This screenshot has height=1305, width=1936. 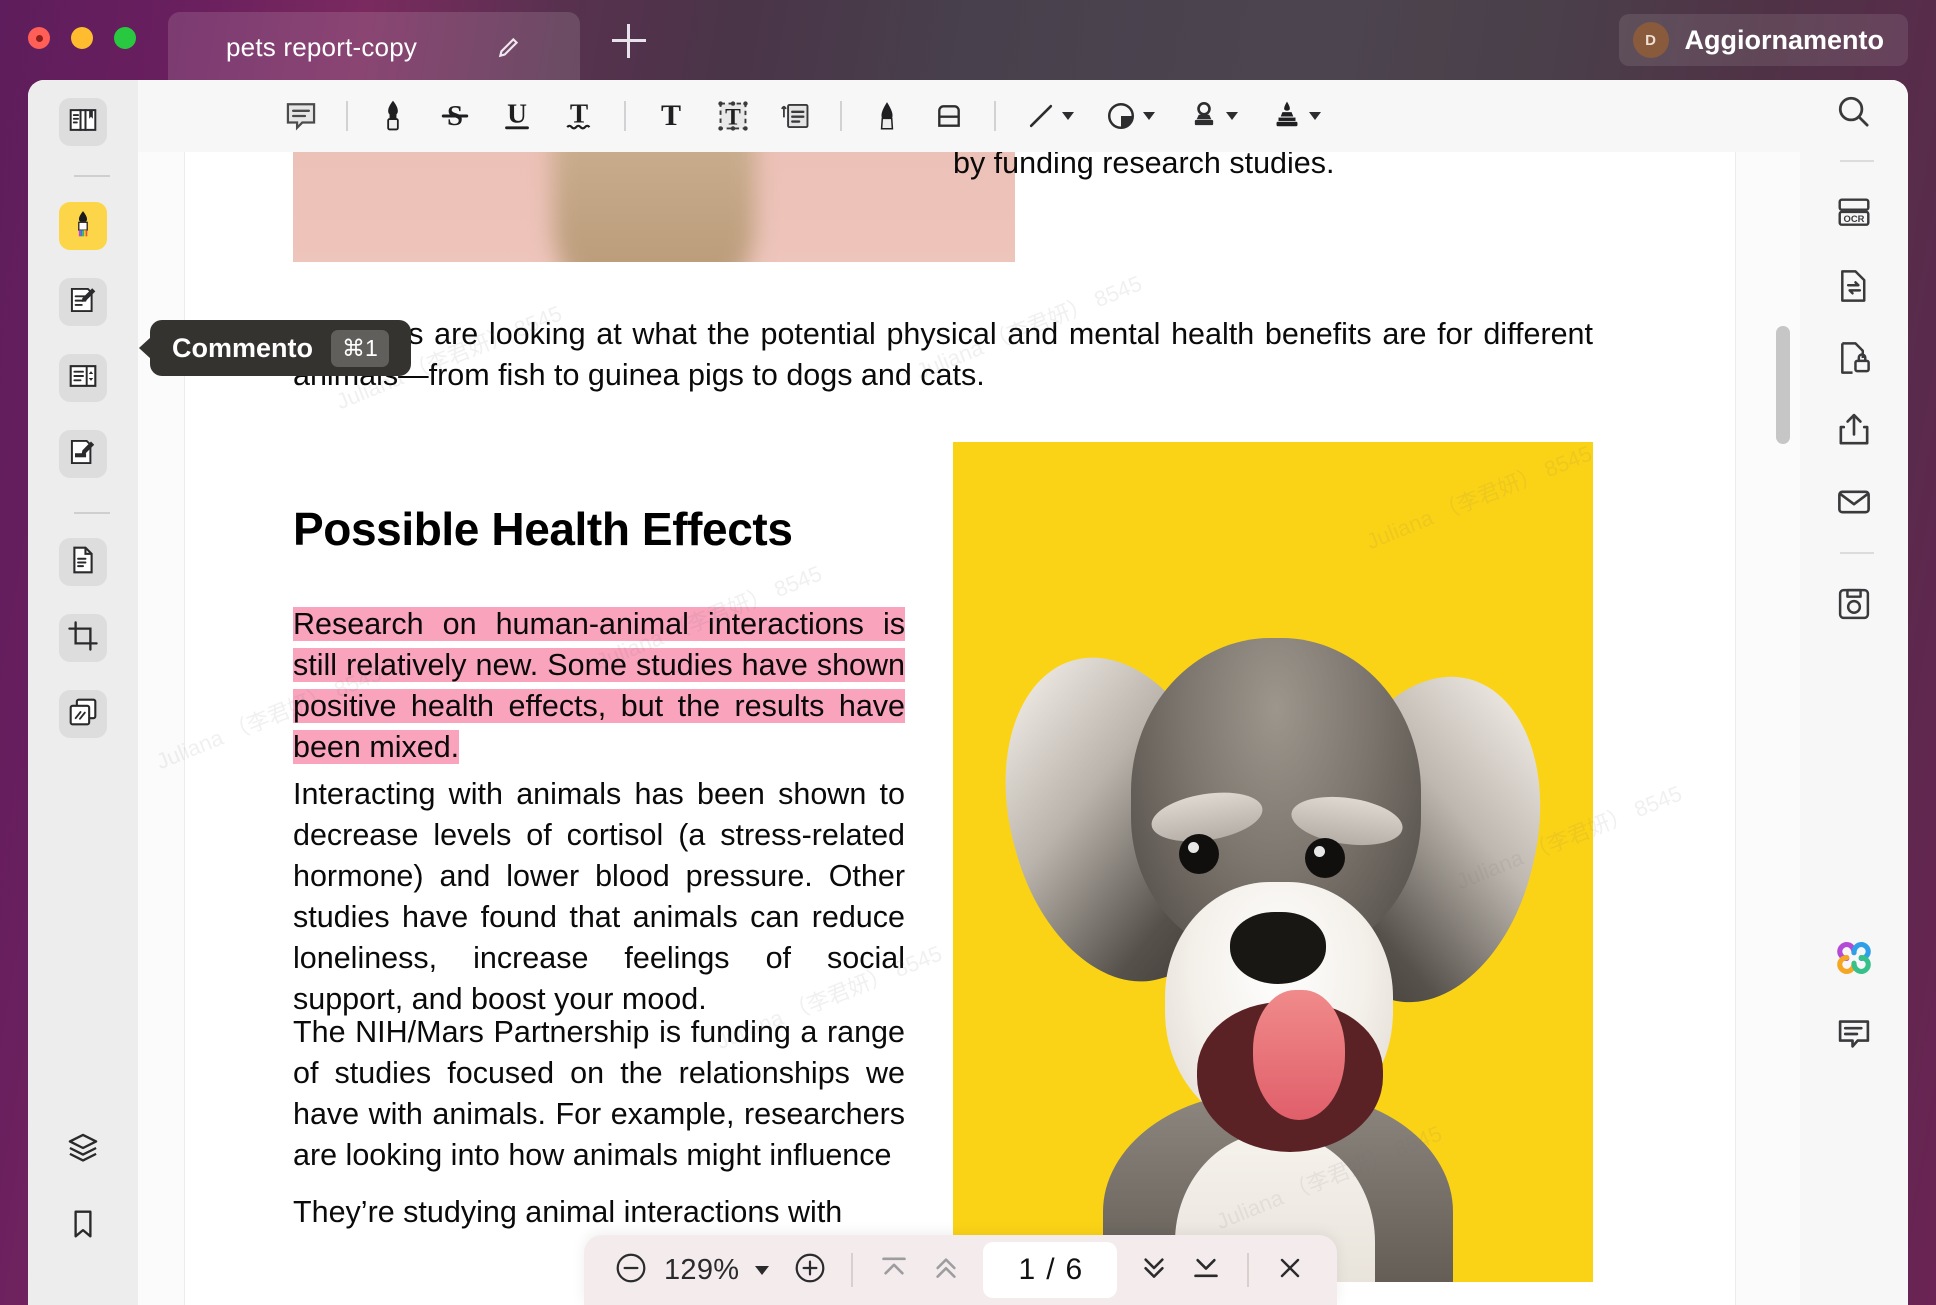 I want to click on vertical-scrollbar, so click(x=1783, y=385).